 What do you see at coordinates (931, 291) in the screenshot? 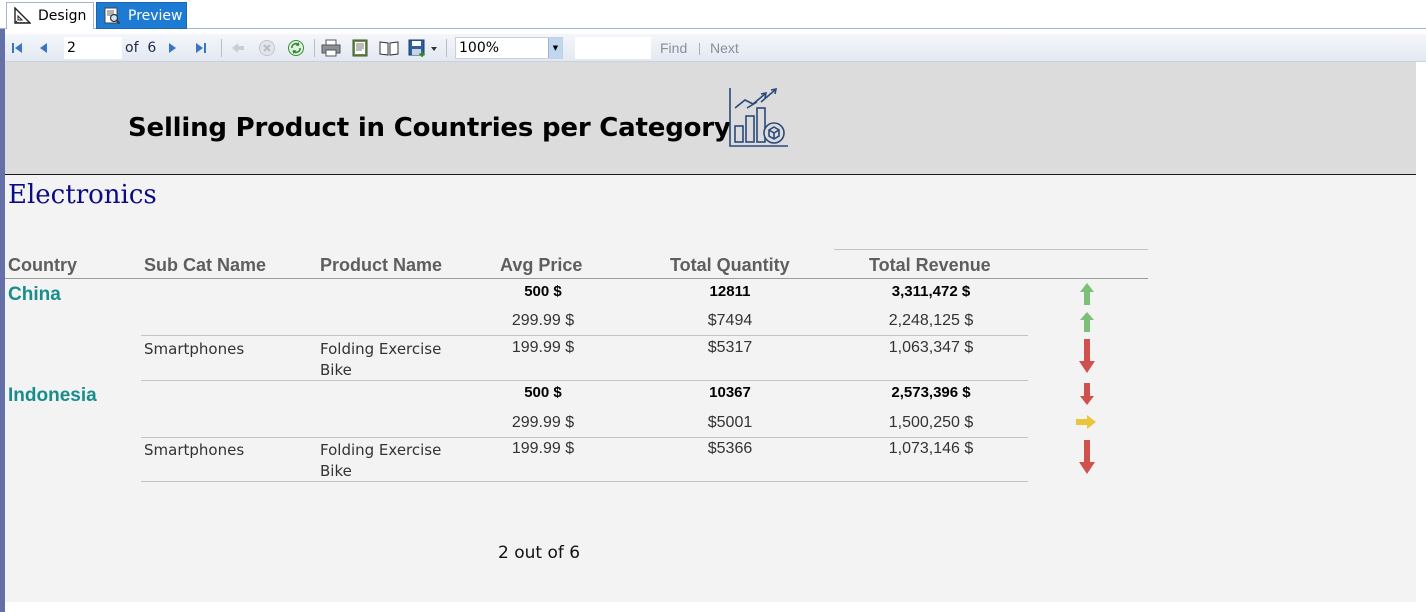
I see `china-summary-total-revenue: 3,311,472 $` at bounding box center [931, 291].